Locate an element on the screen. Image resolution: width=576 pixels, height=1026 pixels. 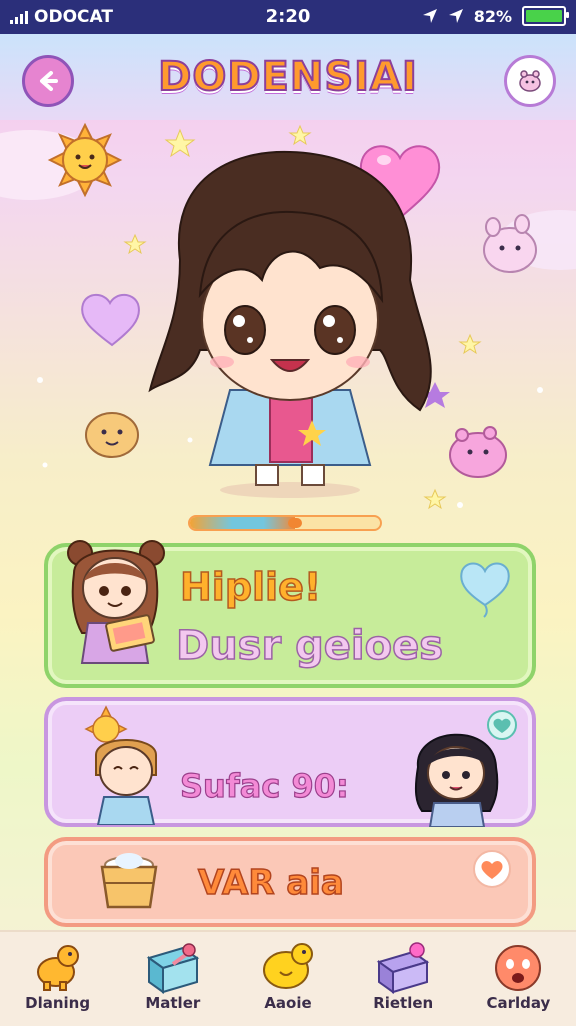
boy-with-sun-avatar is located at coordinates (120, 765).